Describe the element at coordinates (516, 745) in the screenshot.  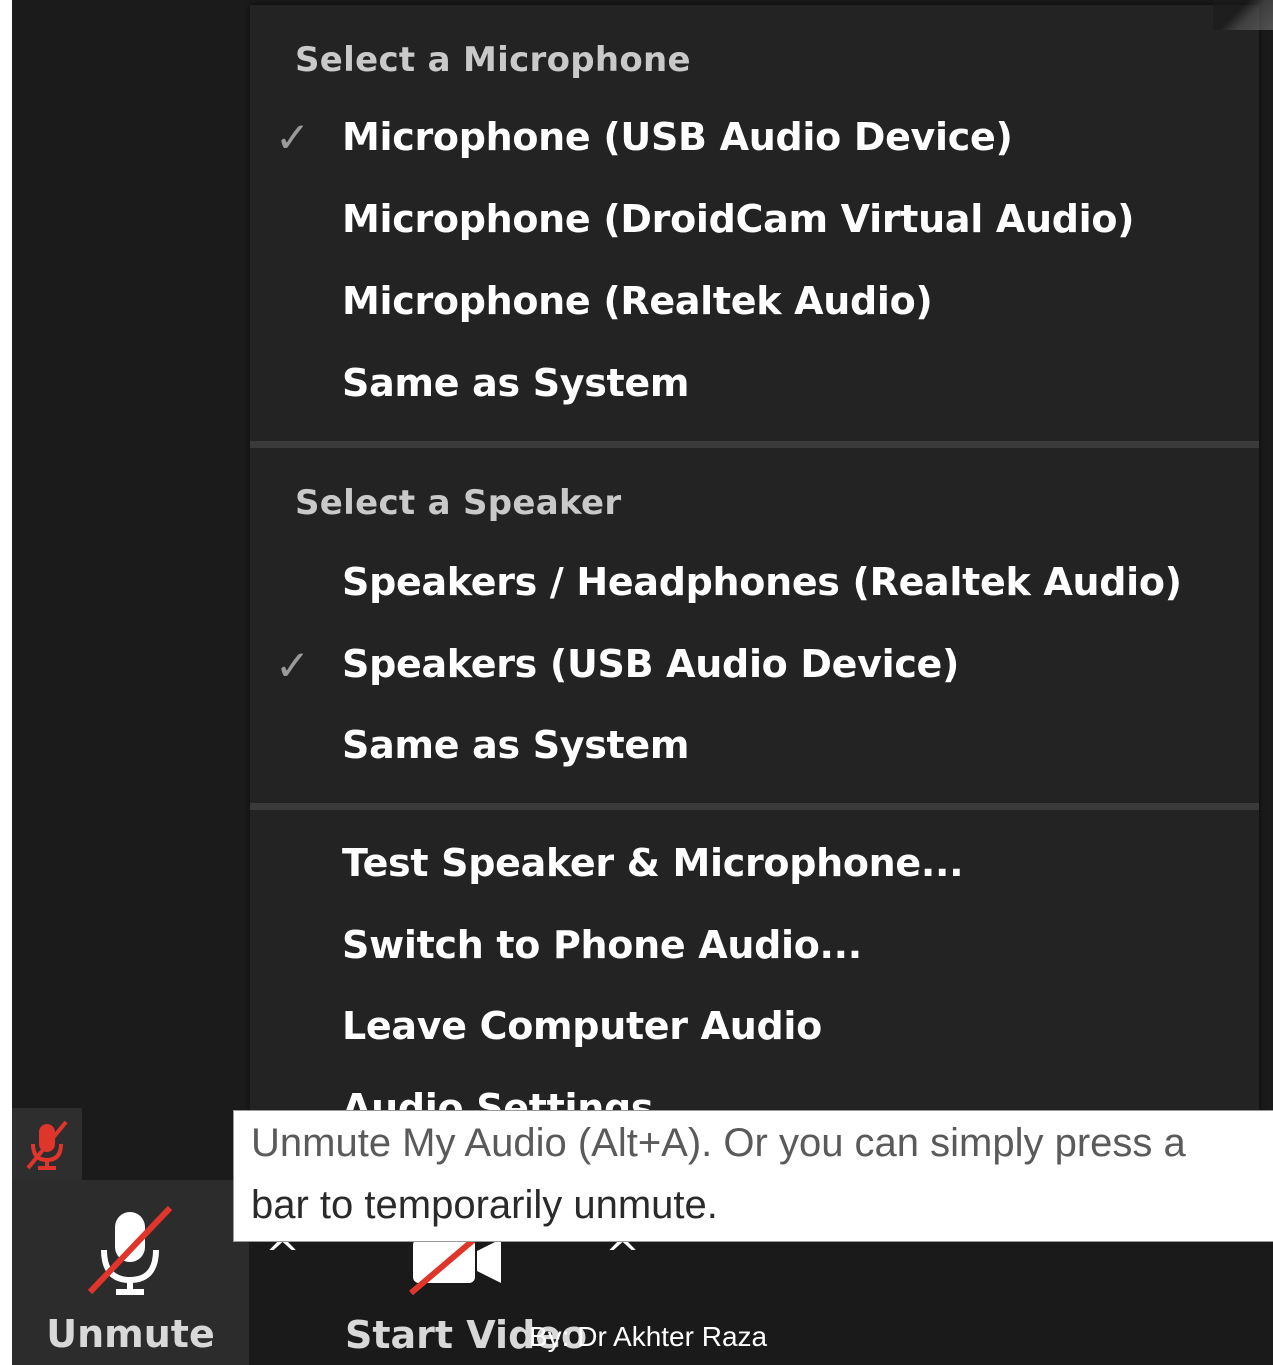
I see `menu-item-speaker-same-as-system: Same as System` at that location.